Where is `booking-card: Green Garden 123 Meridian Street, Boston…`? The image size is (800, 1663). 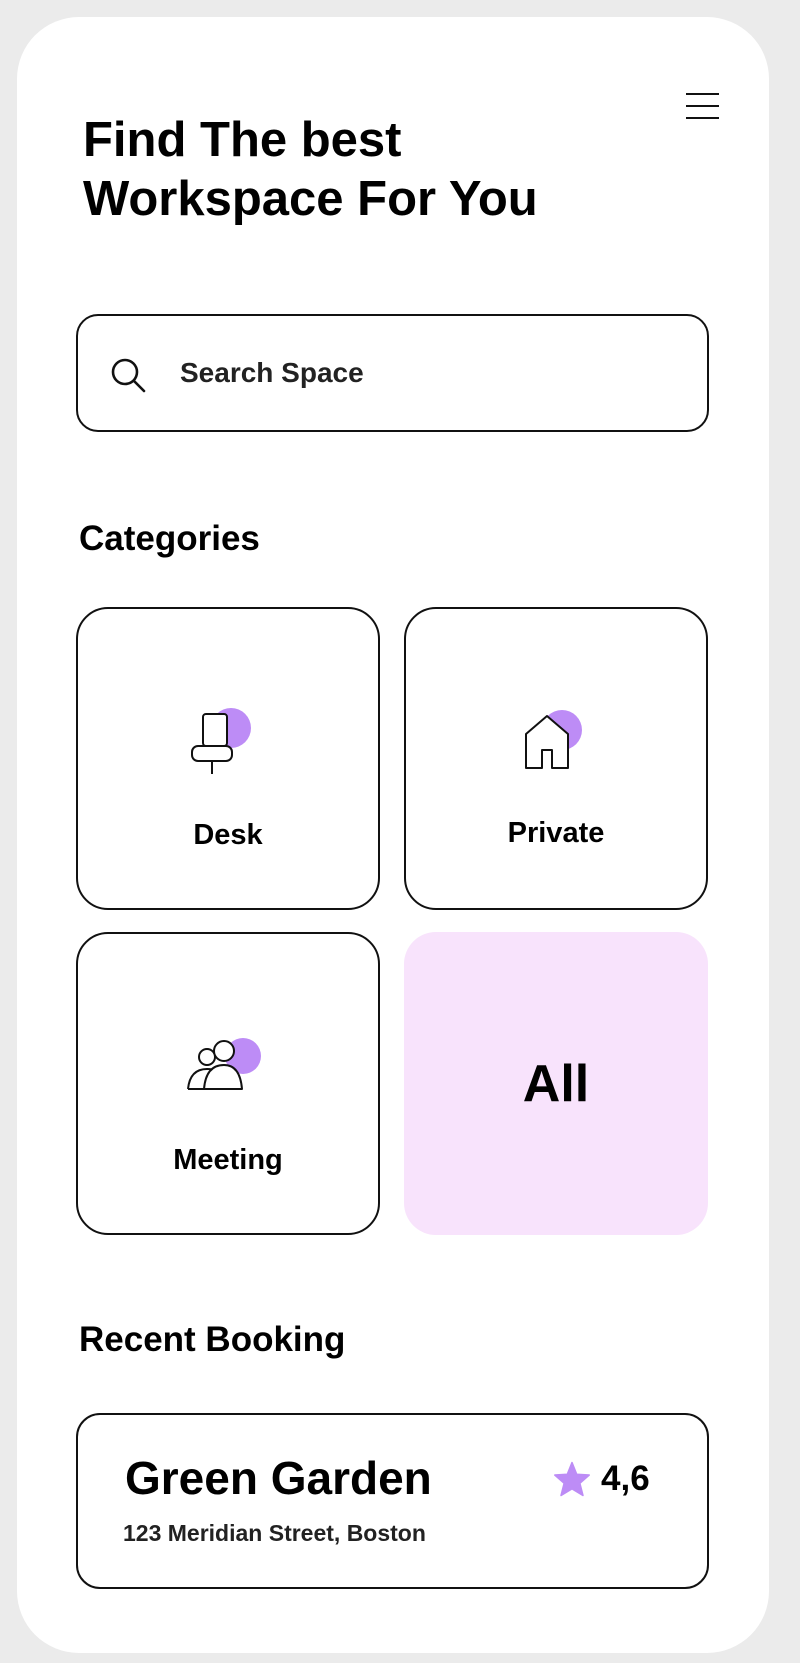 booking-card: Green Garden 123 Meridian Street, Boston… is located at coordinates (392, 1501).